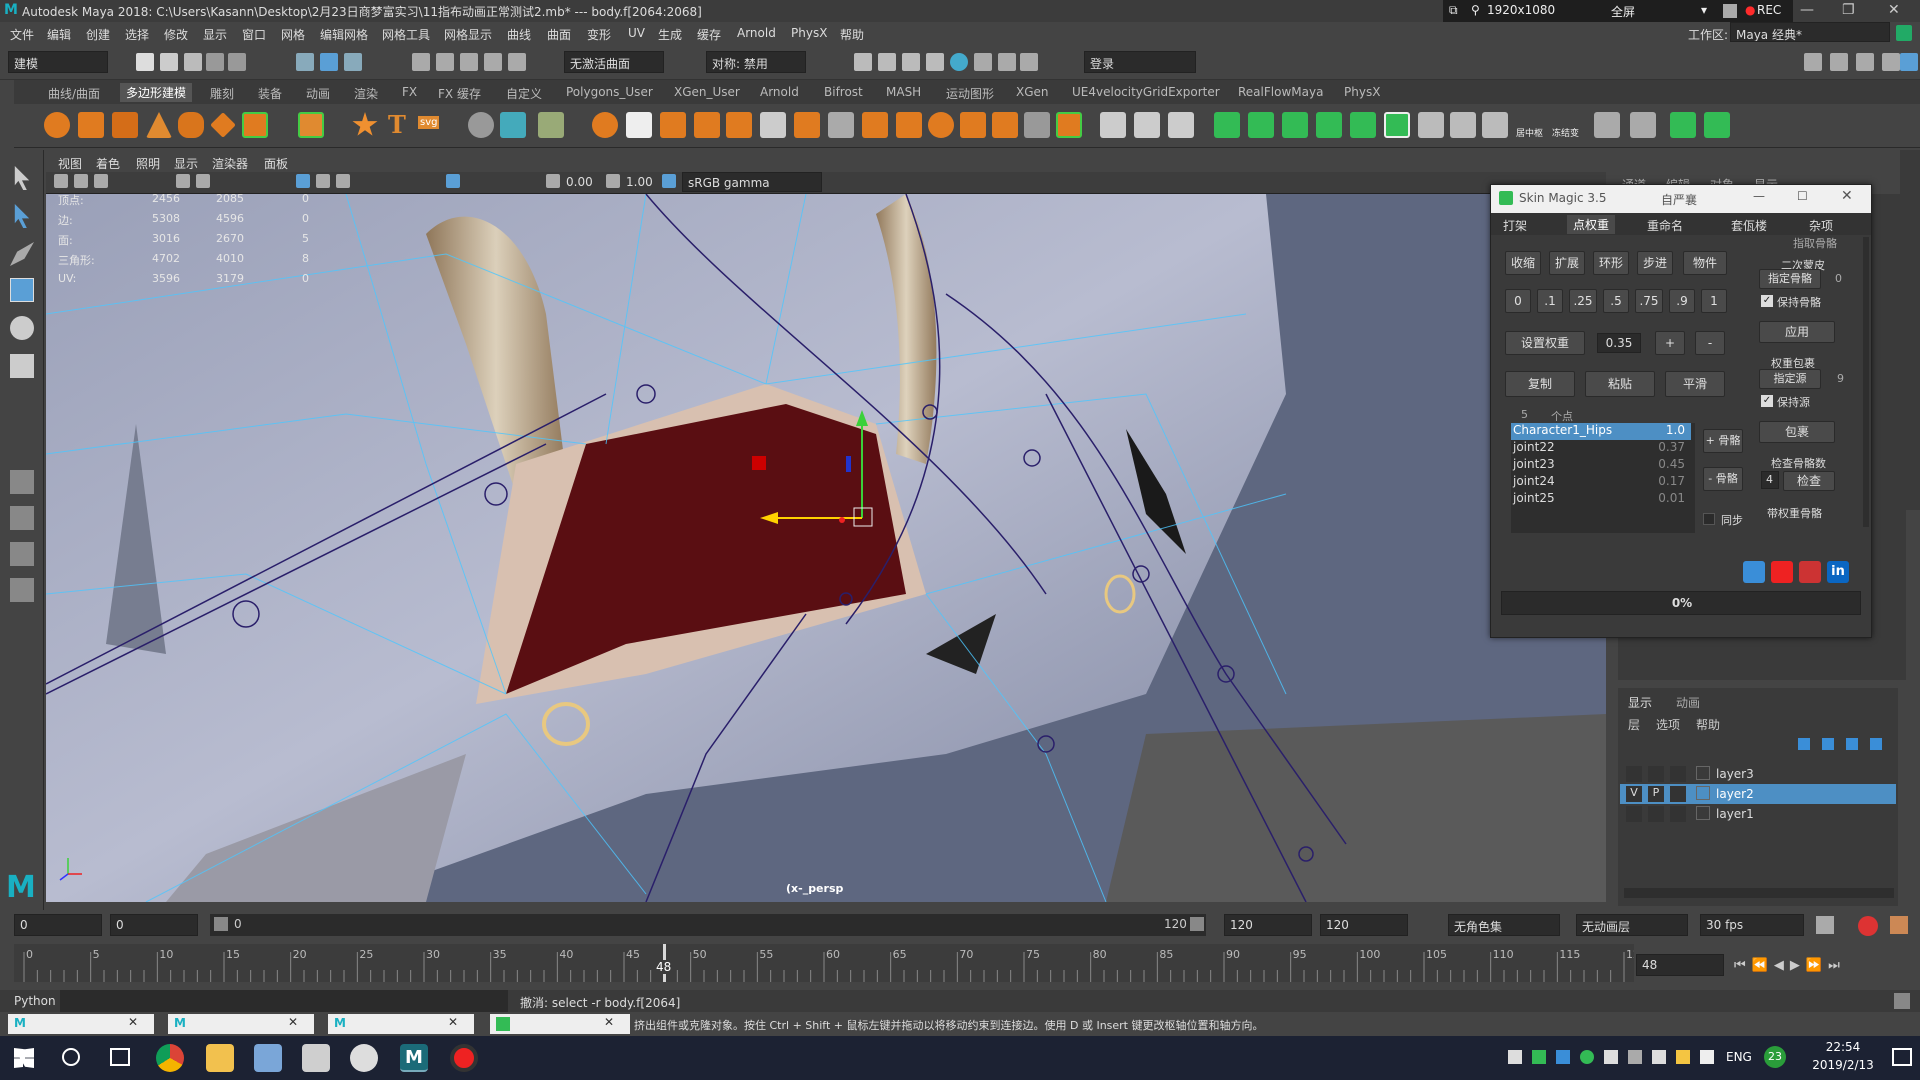 This screenshot has height=1080, width=1920. I want to click on check-count-input: 4, so click(1770, 480).